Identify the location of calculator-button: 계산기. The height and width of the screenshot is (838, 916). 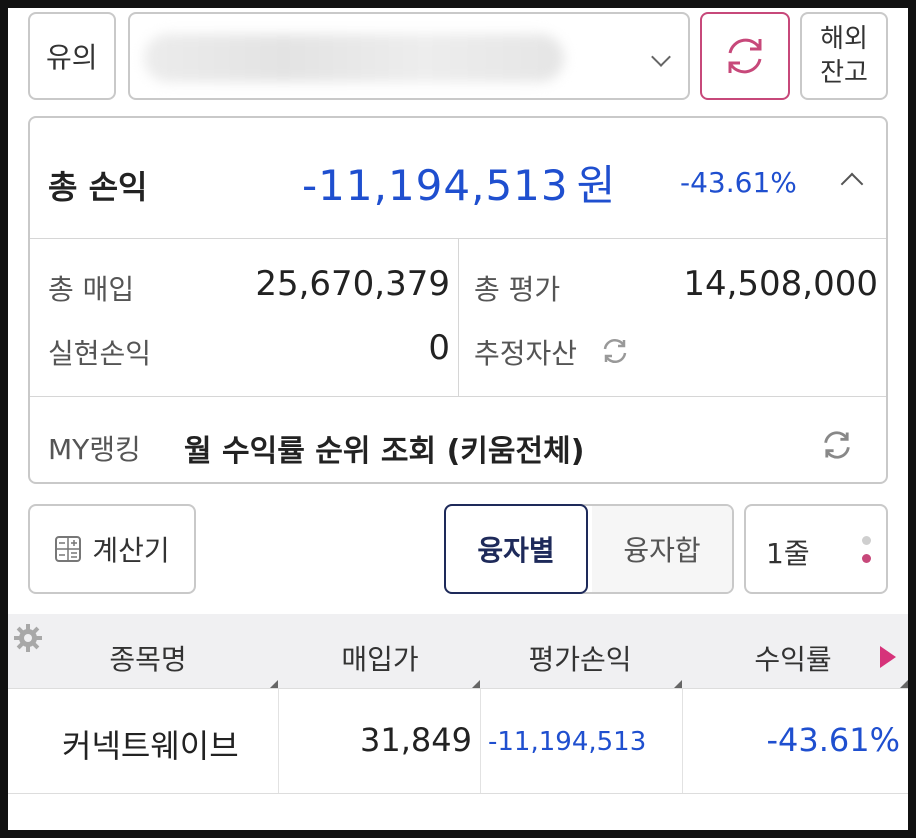
(112, 549).